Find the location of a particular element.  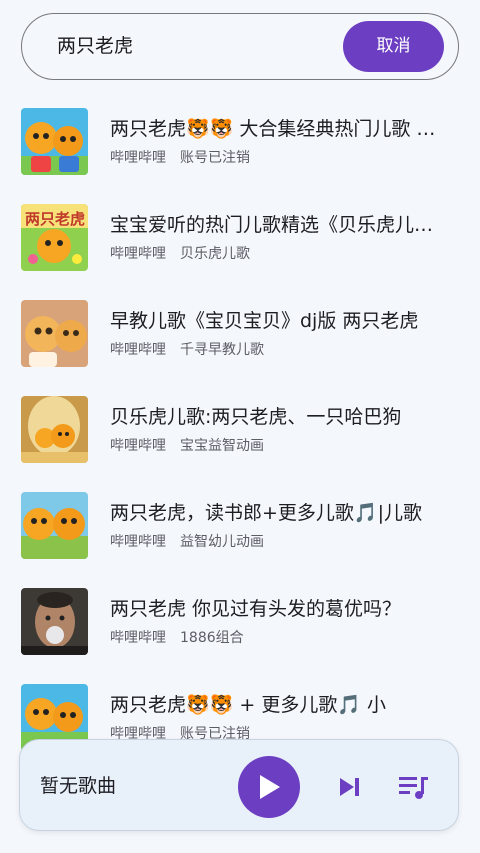

song-meta: 哔哩哔哩 账号已注销 is located at coordinates (180, 157).